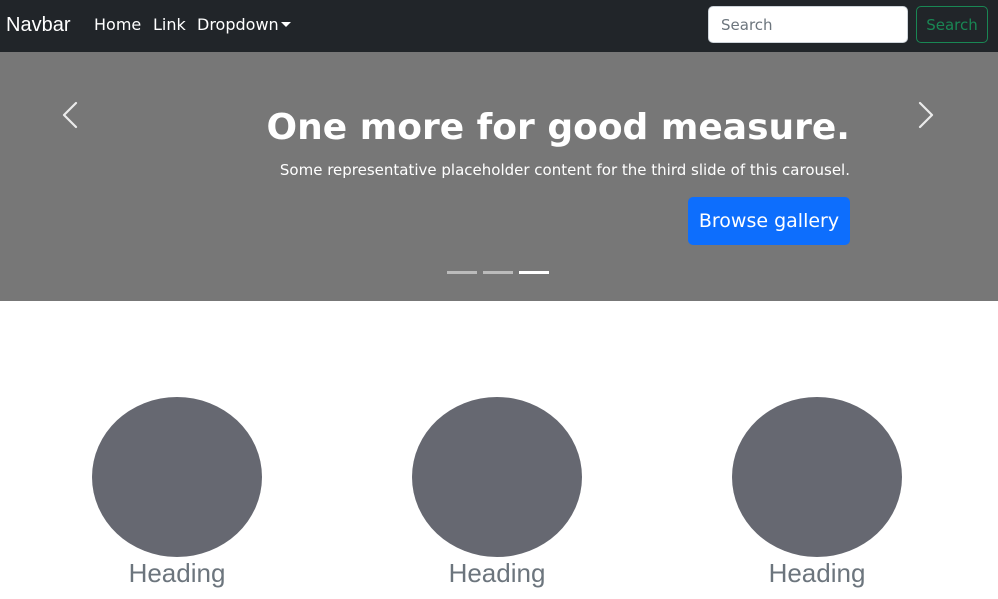 Image resolution: width=998 pixels, height=599 pixels. Describe the element at coordinates (808, 24) in the screenshot. I see `search-input` at that location.